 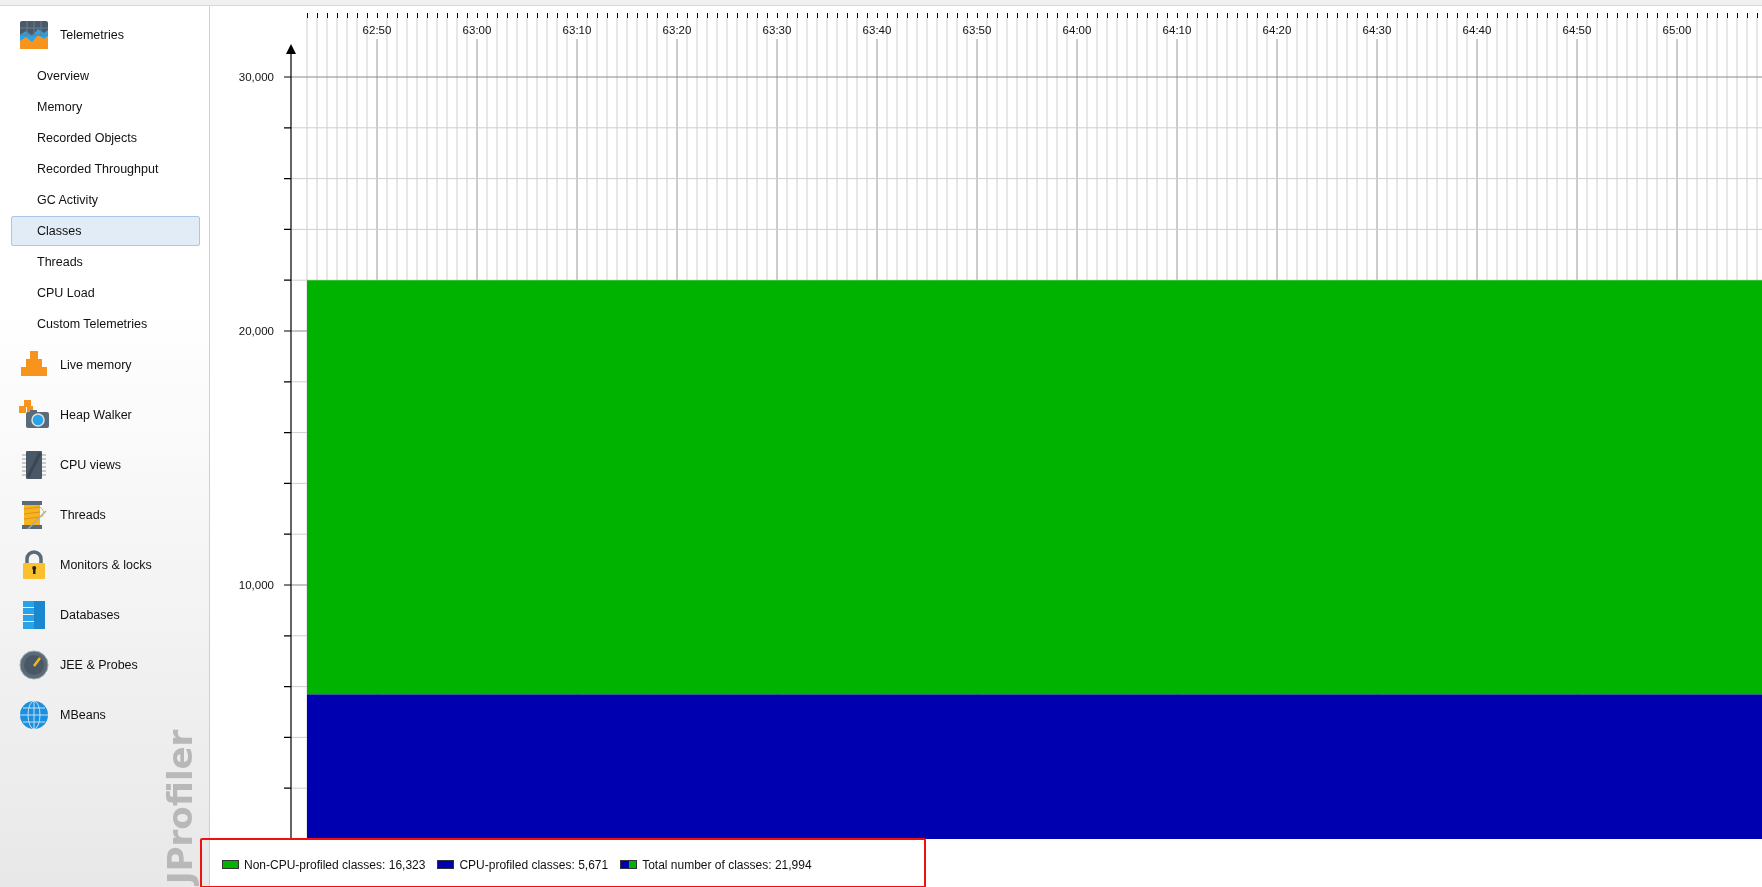 What do you see at coordinates (1177, 30) in the screenshot?
I see `x-tick-label: 64:10` at bounding box center [1177, 30].